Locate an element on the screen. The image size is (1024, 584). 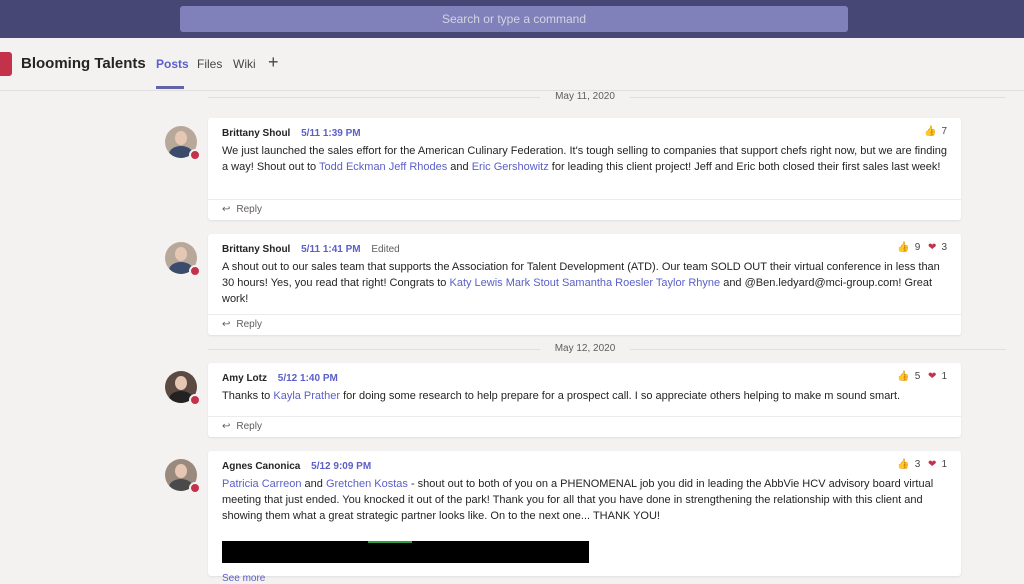
like-count: 3 is located at coordinates (917, 464).